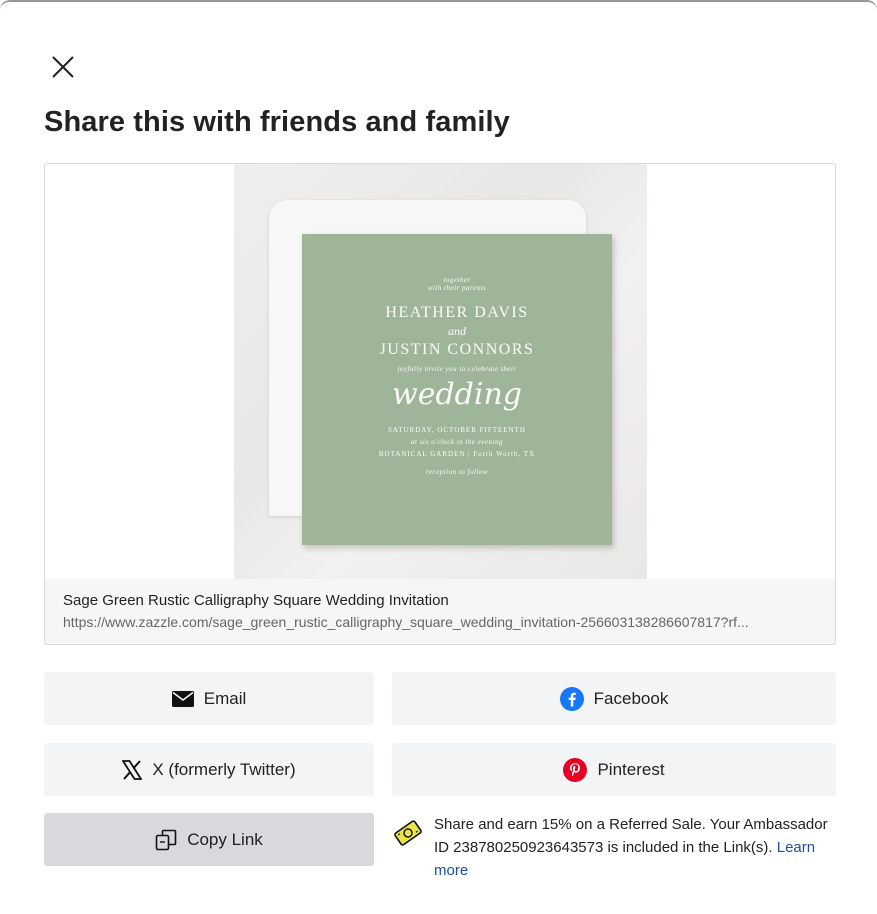 This screenshot has width=877, height=914. What do you see at coordinates (575, 769) in the screenshot?
I see `pinterest-icon` at bounding box center [575, 769].